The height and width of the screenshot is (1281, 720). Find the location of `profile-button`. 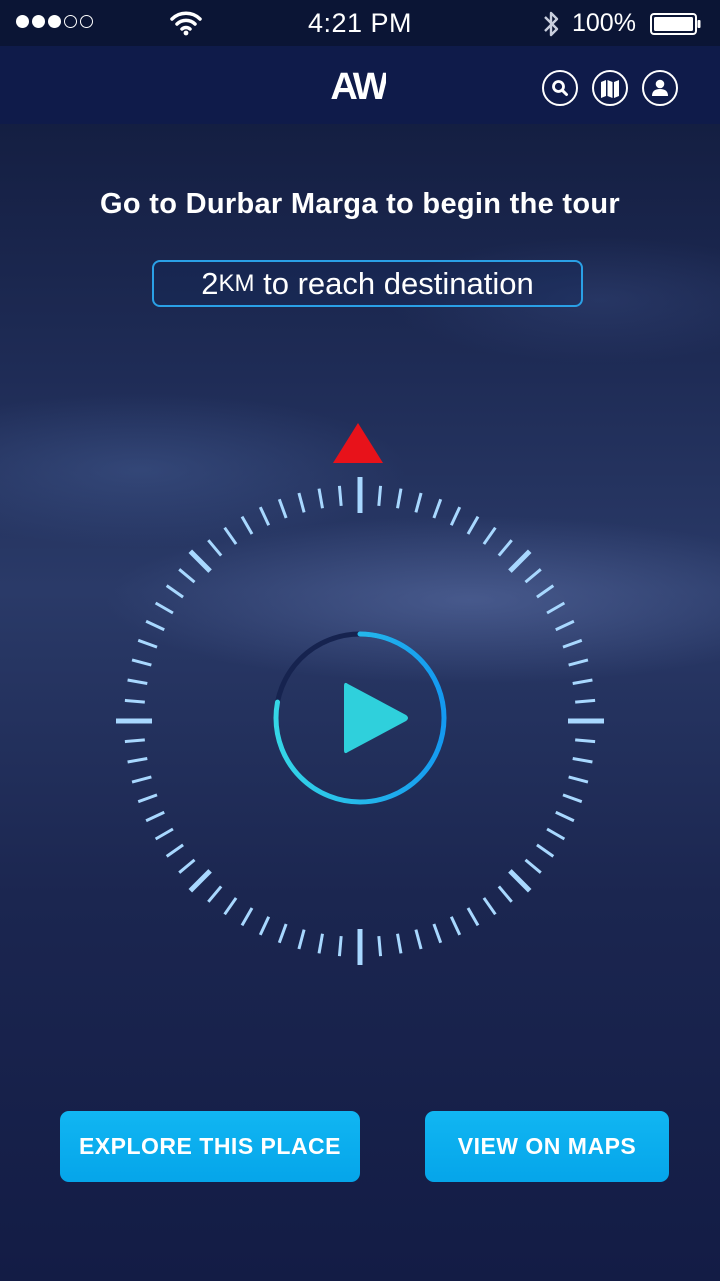

profile-button is located at coordinates (660, 88).